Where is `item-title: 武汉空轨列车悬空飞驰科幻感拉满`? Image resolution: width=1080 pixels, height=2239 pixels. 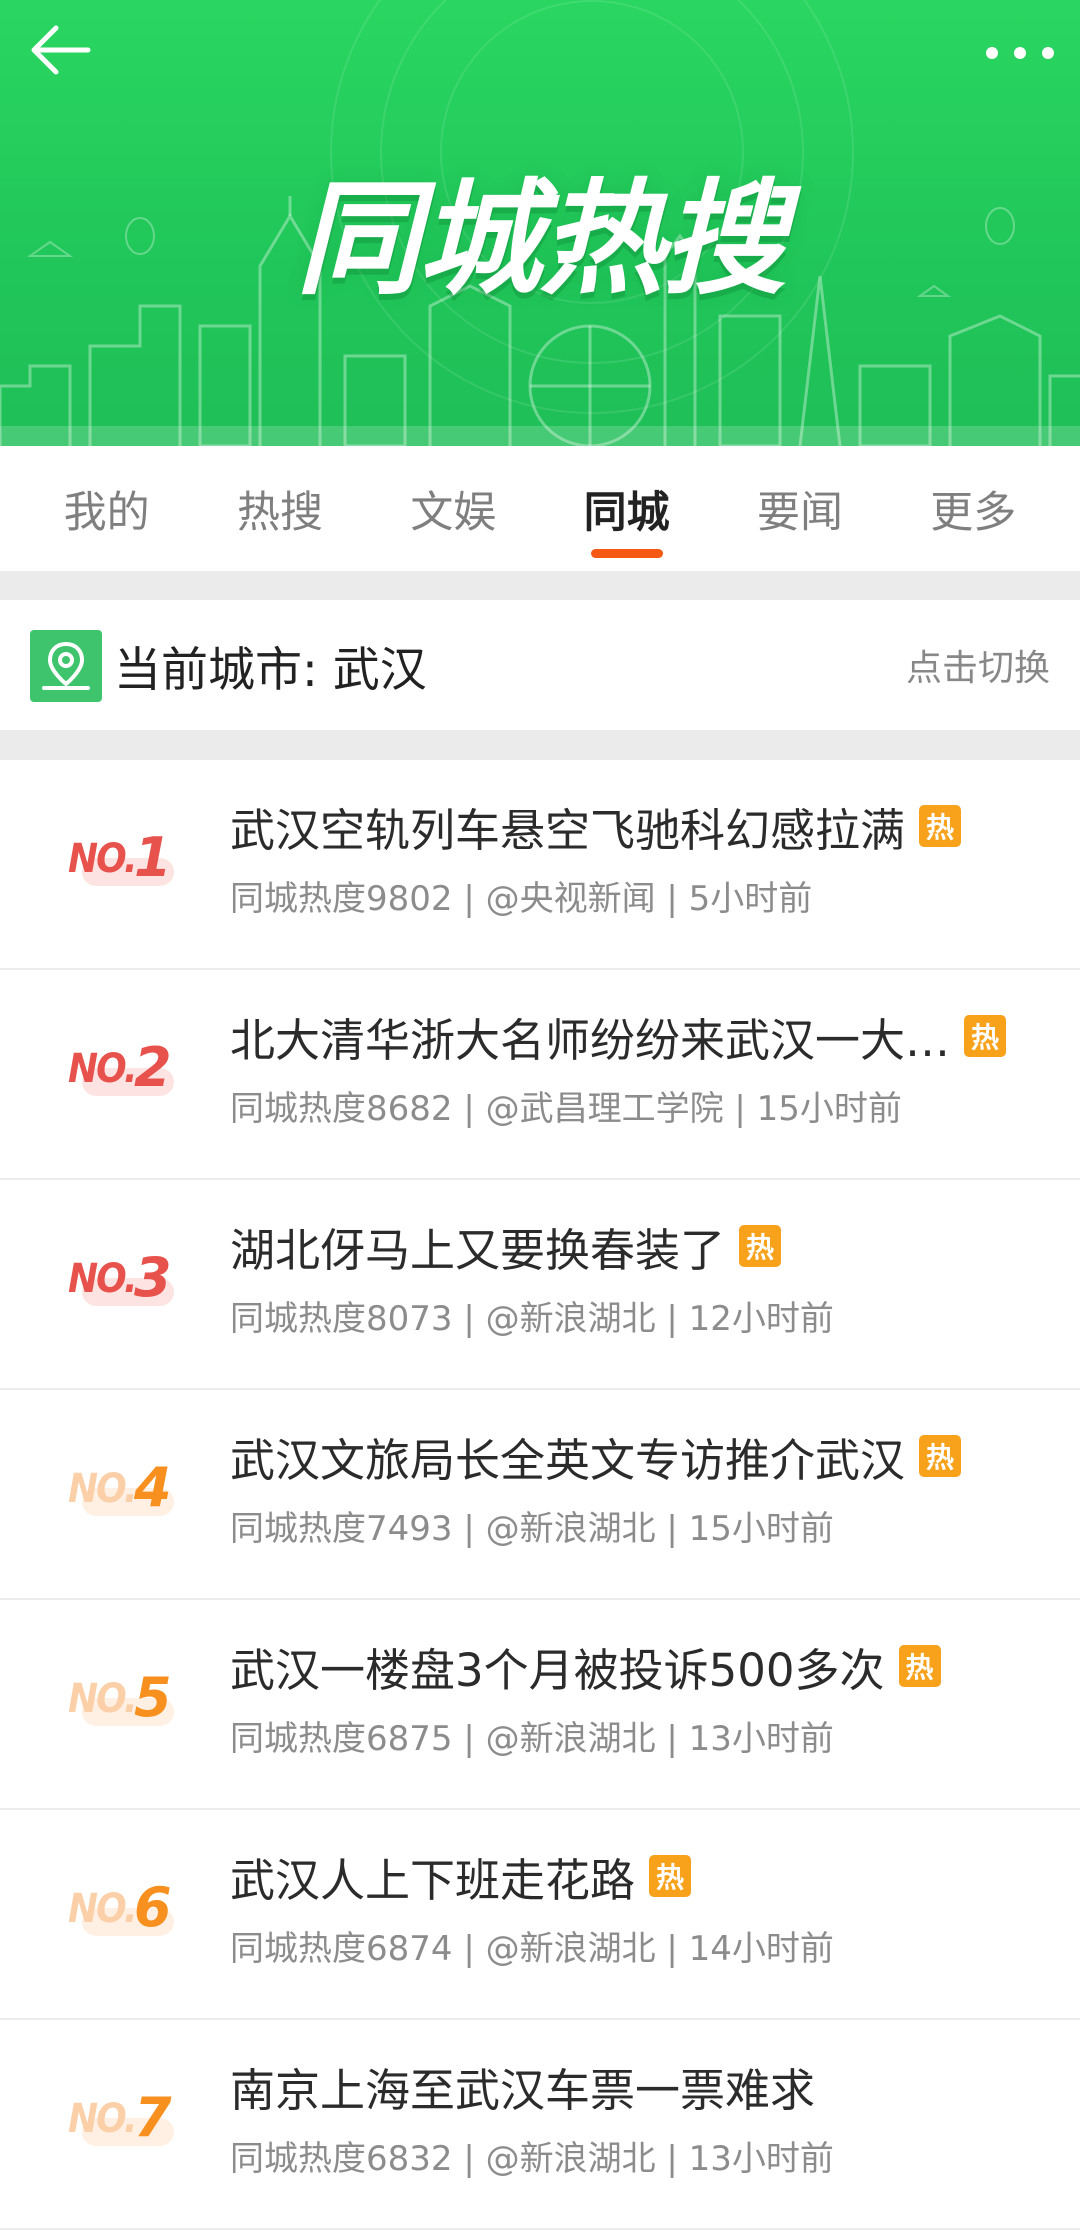
item-title: 武汉空轨列车悬空飞驰科幻感拉满 is located at coordinates (568, 830).